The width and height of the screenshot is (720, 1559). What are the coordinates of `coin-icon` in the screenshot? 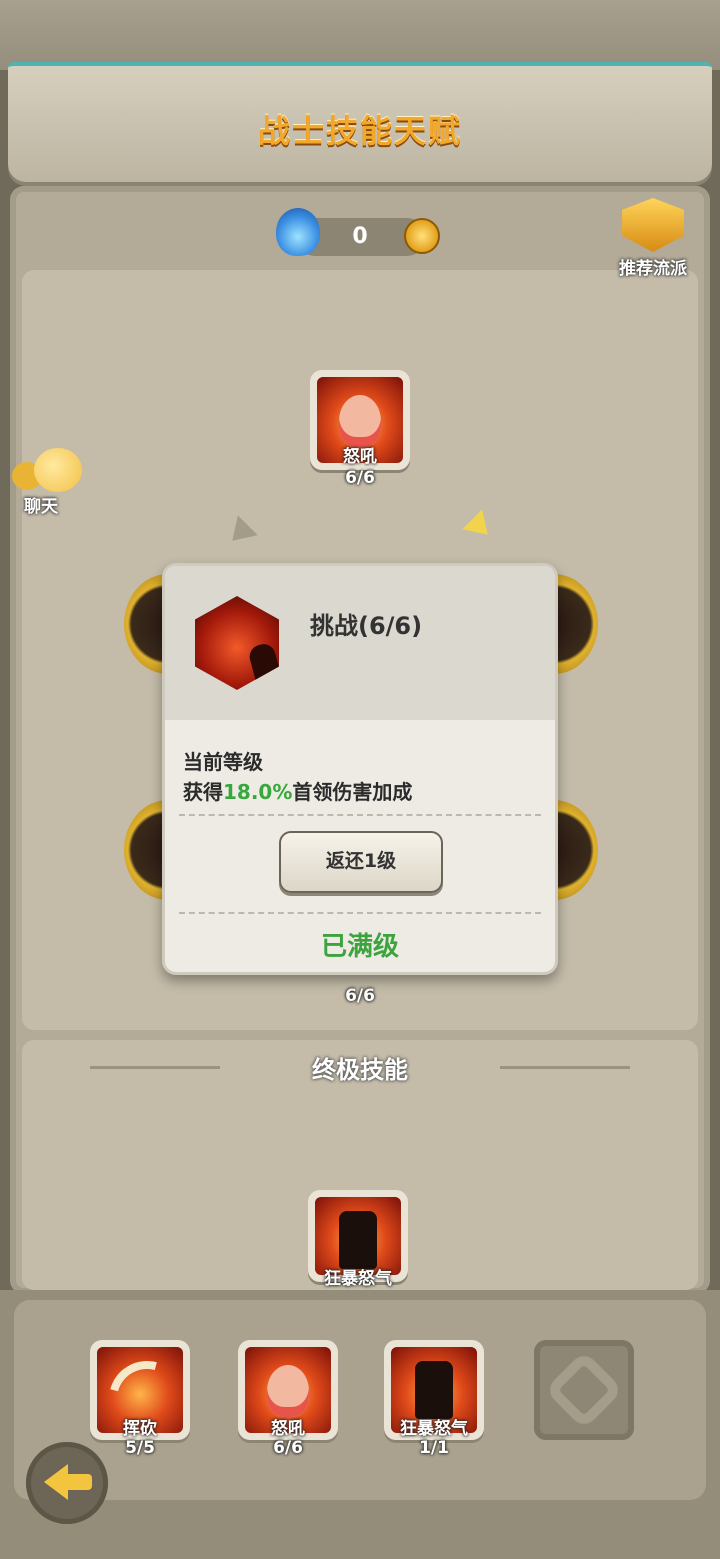 It's located at (422, 236).